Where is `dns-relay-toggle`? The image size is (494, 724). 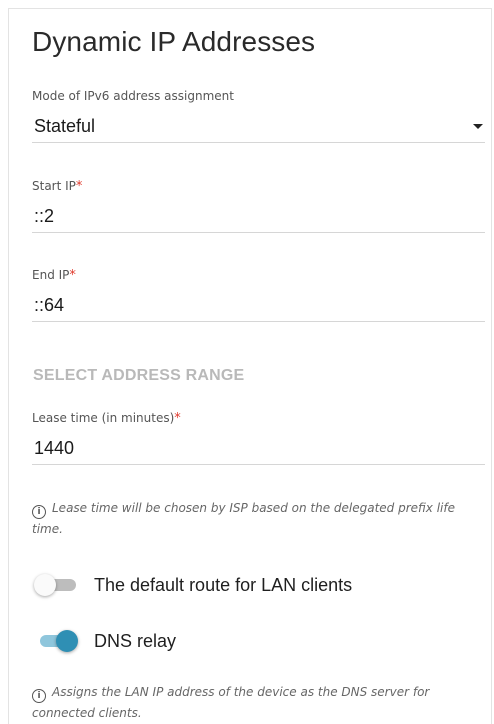
dns-relay-toggle is located at coordinates (57, 641).